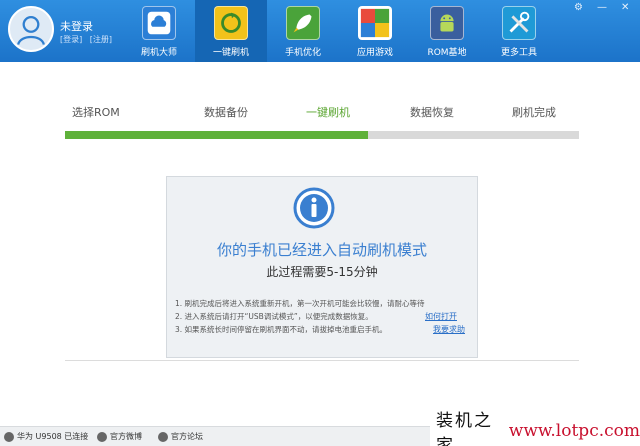 Image resolution: width=640 pixels, height=446 pixels. What do you see at coordinates (76, 26) in the screenshot?
I see `user-name: 未登录` at bounding box center [76, 26].